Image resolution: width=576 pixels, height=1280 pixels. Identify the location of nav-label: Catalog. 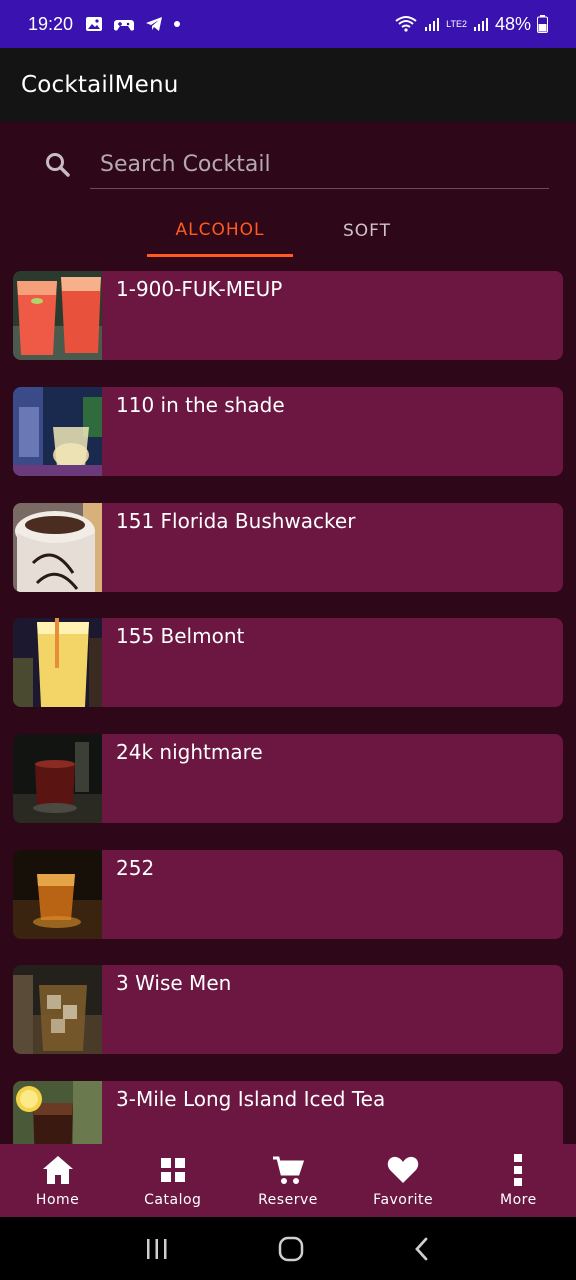
(173, 1200).